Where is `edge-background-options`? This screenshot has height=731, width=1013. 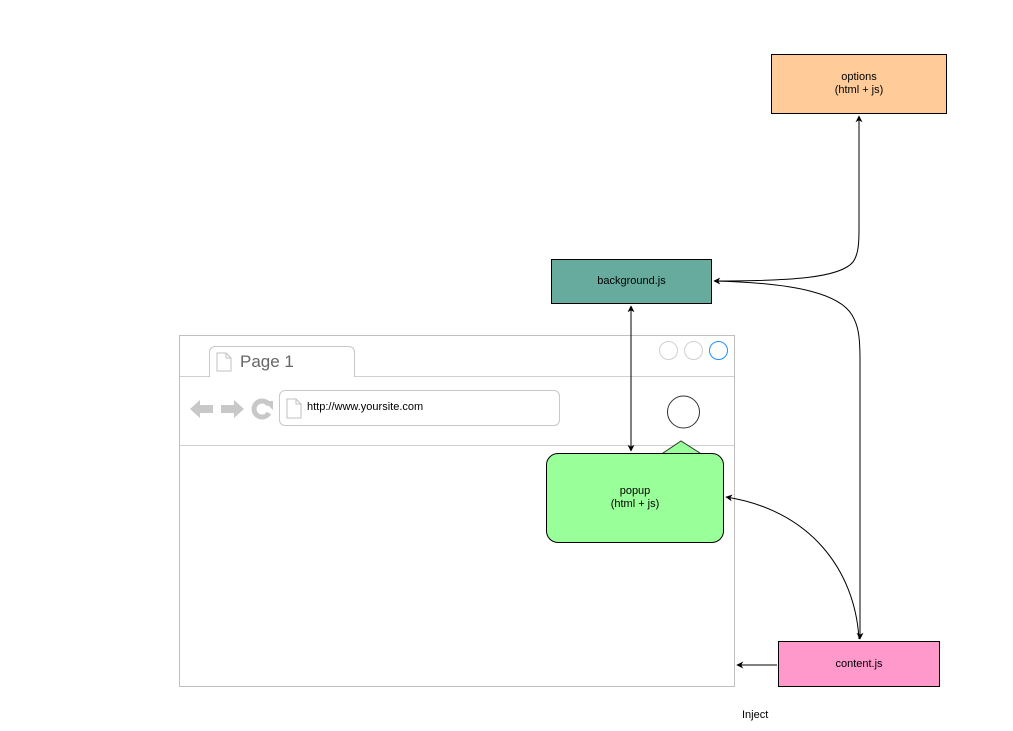 edge-background-options is located at coordinates (788, 200).